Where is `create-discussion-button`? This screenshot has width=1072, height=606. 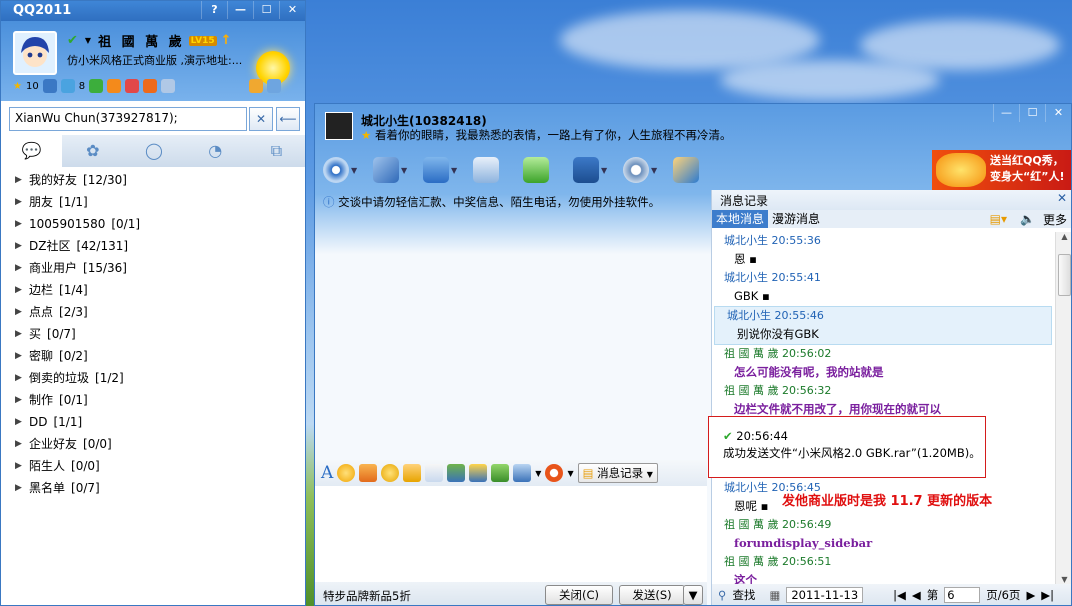 create-discussion-button is located at coordinates (543, 170).